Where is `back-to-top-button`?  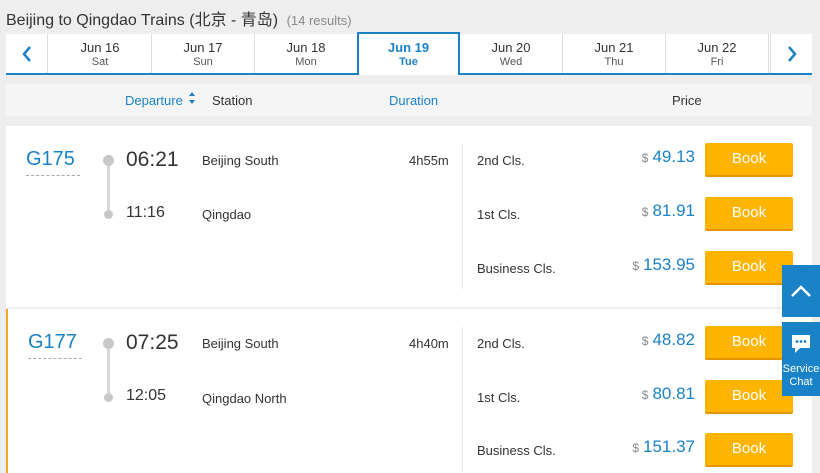 back-to-top-button is located at coordinates (801, 291).